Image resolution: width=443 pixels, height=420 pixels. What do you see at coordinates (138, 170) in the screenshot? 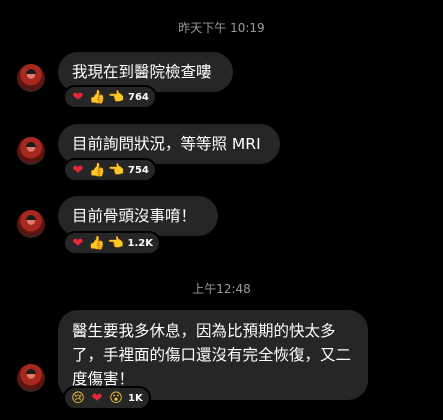
I see `reaction-count: 754` at bounding box center [138, 170].